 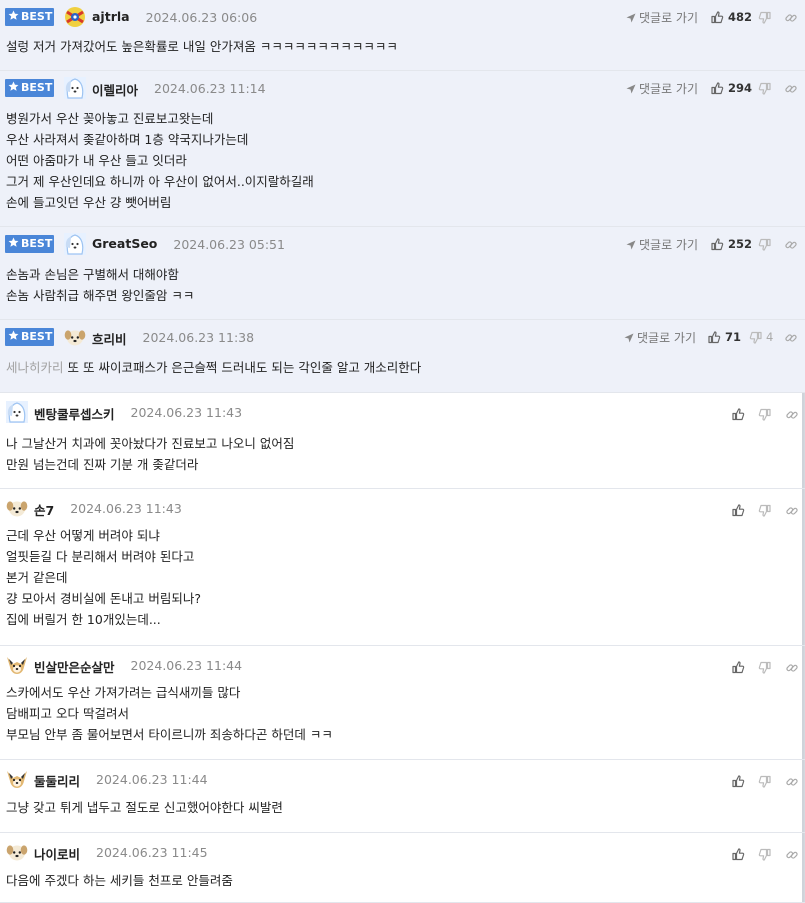 I want to click on comment-line: 부모님 안부 좀 물어보면서 타이르니까 죄송하다곤 하던데 ㅋㅋ, so click(x=169, y=734).